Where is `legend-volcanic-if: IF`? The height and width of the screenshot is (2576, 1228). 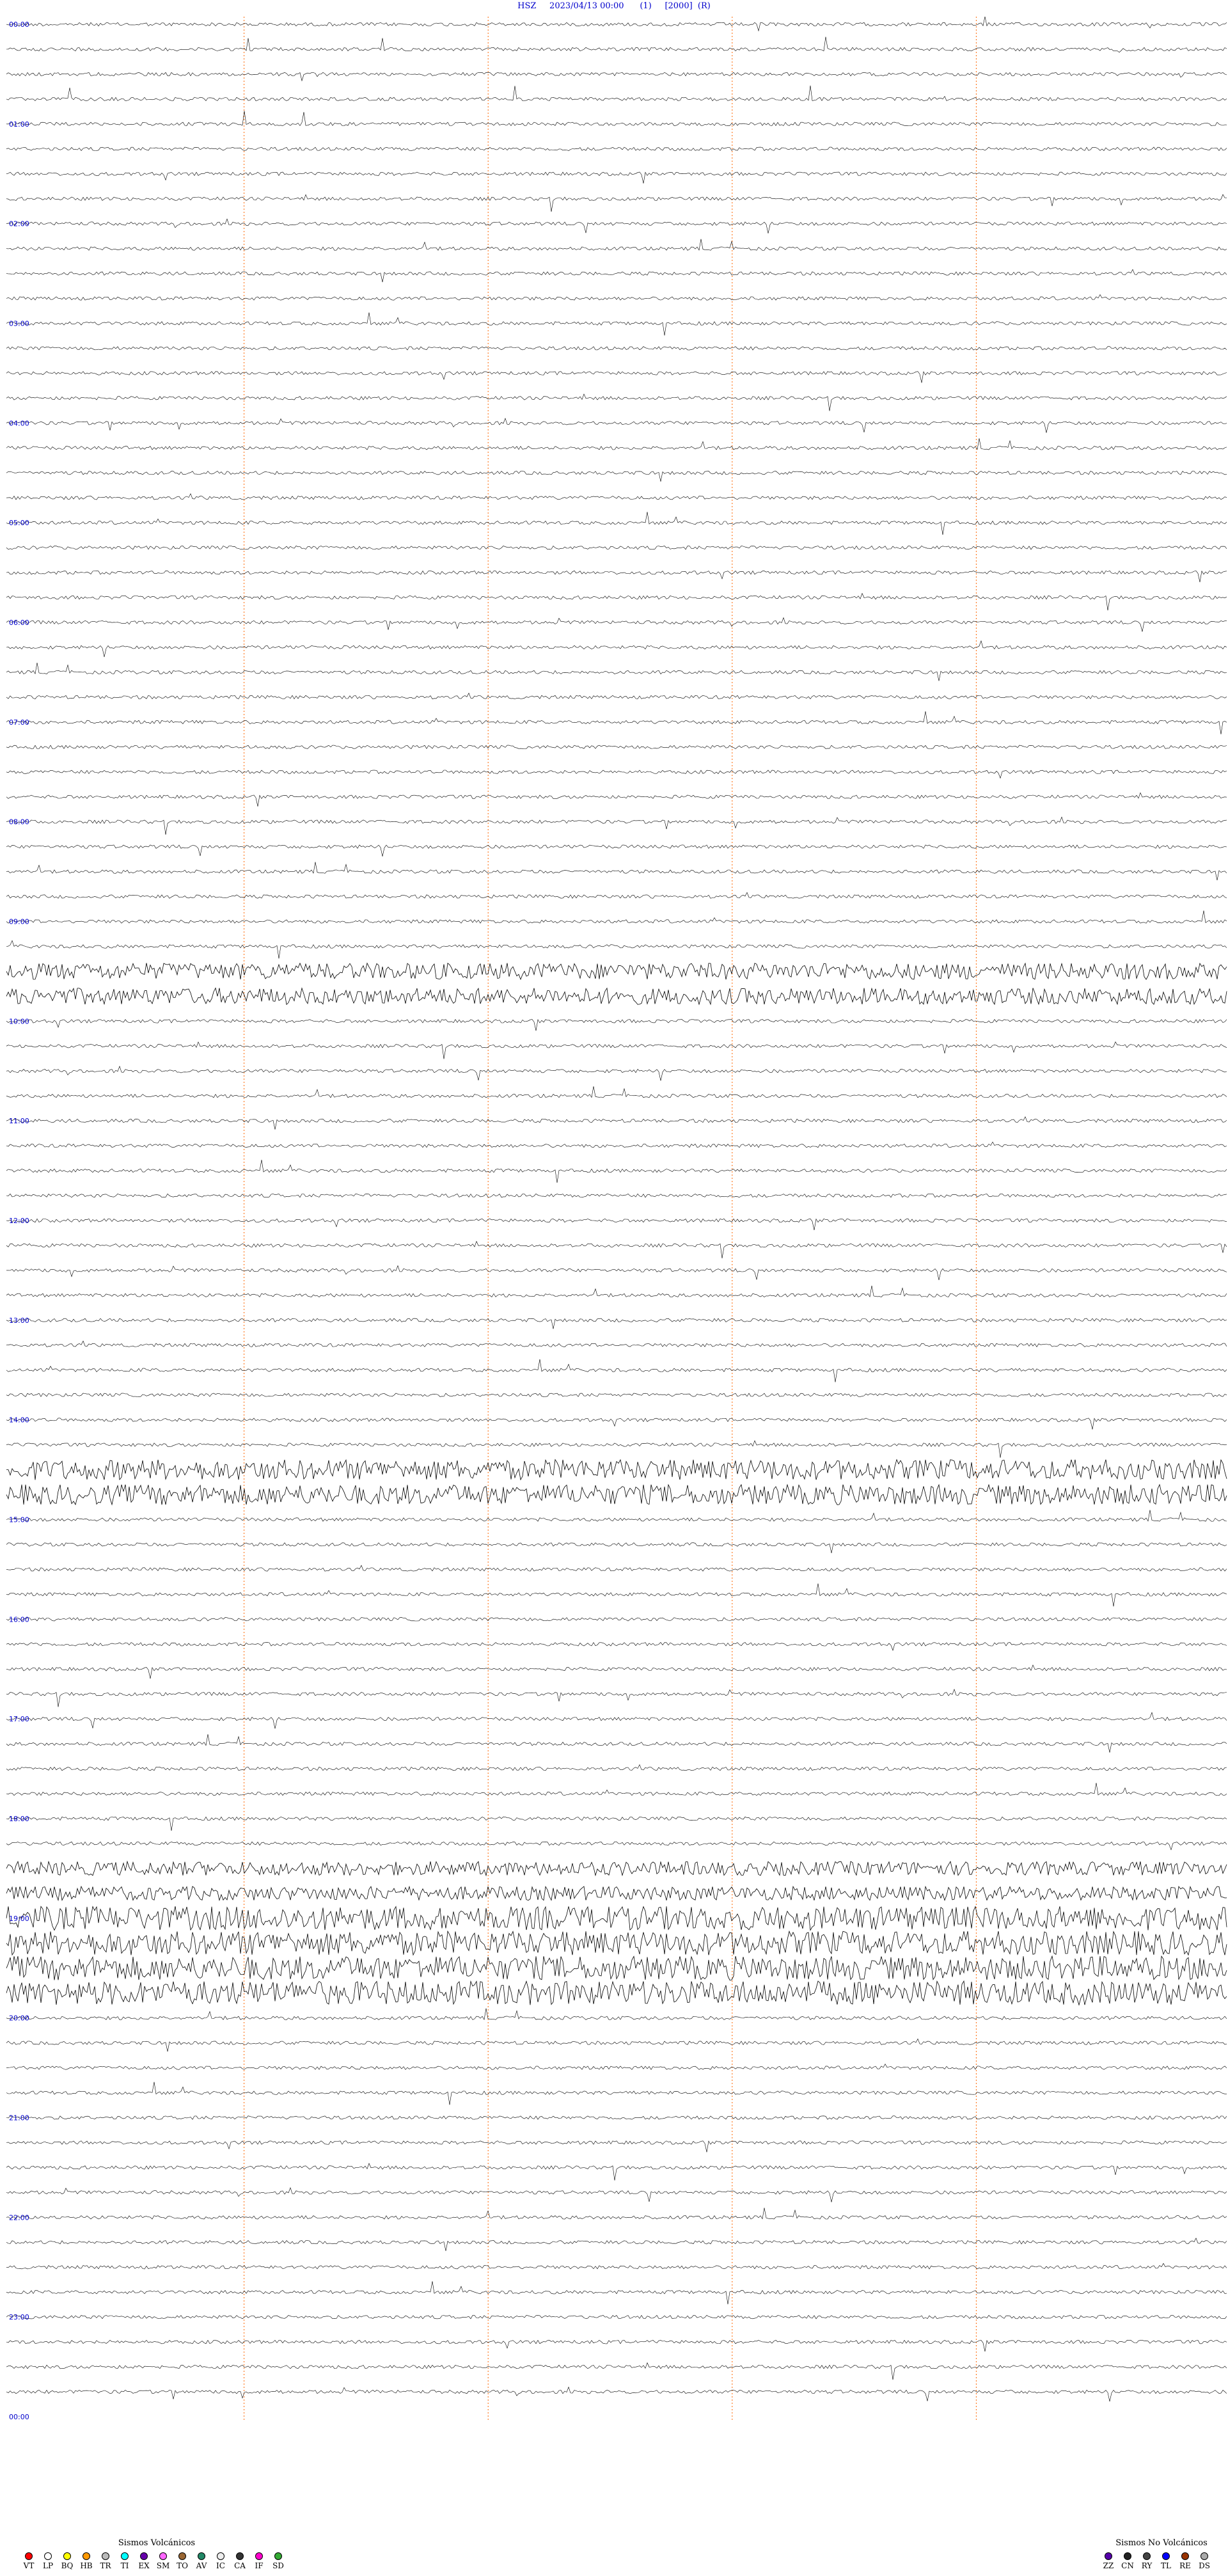
legend-volcanic-if: IF is located at coordinates (259, 2561).